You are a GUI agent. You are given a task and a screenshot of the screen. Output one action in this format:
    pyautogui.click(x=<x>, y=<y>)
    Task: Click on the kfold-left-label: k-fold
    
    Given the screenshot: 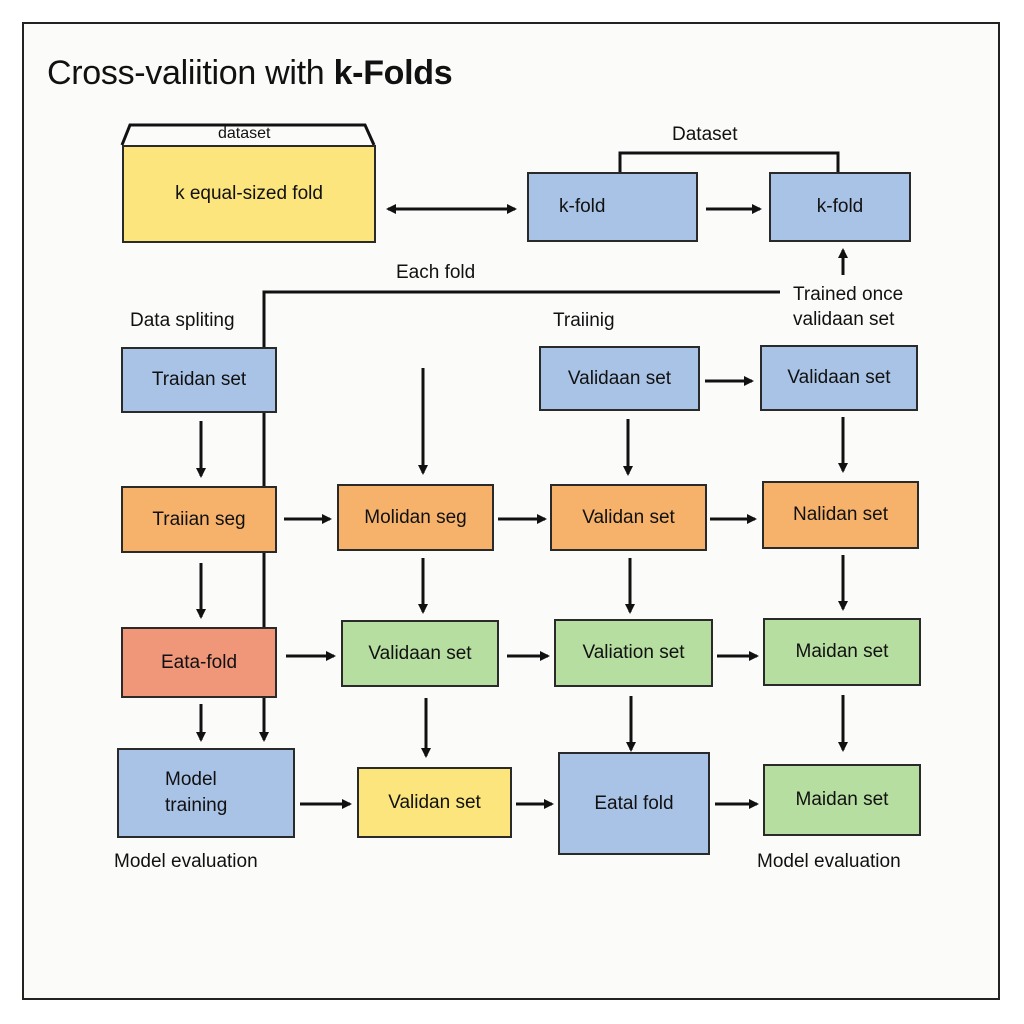 What is the action you would take?
    pyautogui.click(x=582, y=207)
    